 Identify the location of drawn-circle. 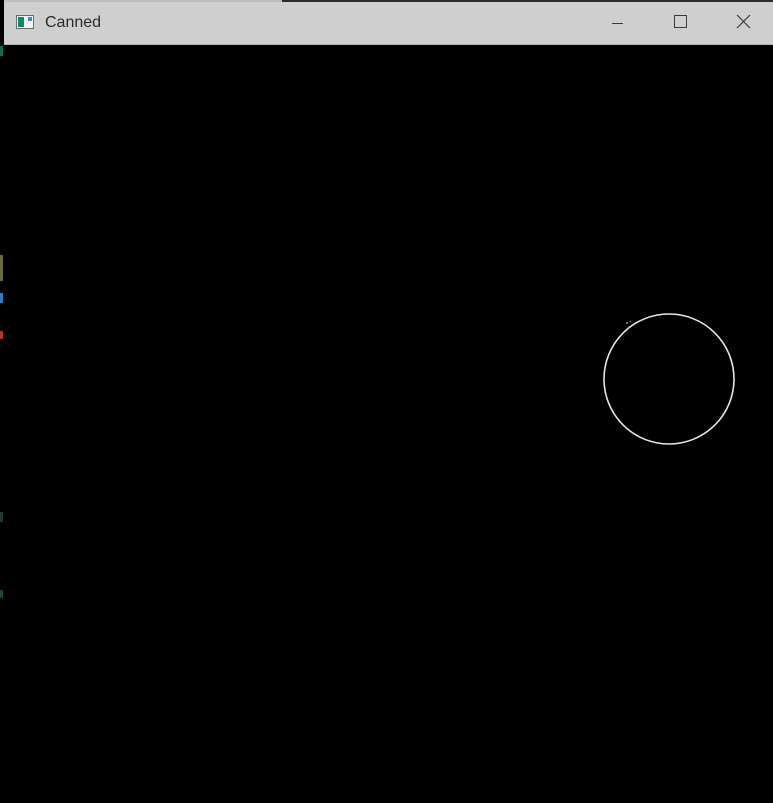
(669, 379).